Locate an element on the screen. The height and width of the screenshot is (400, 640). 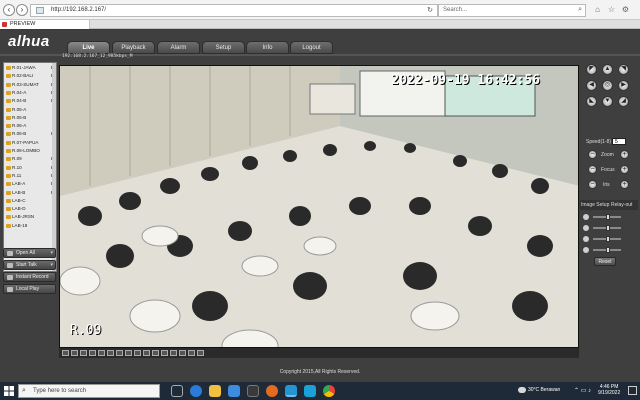
nav-tab-logout: Logout is located at coordinates (311, 47).